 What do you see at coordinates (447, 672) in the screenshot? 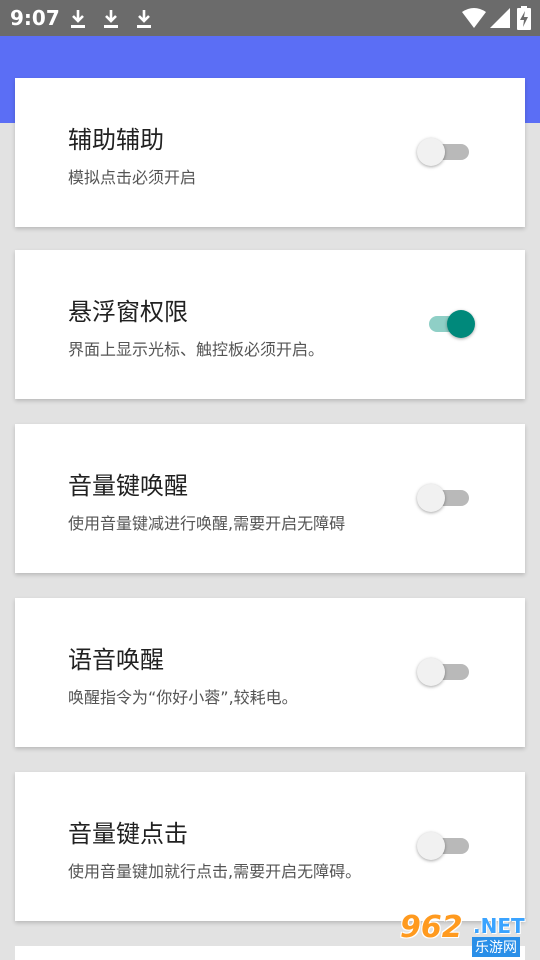
I see `voice-wake-toggle` at bounding box center [447, 672].